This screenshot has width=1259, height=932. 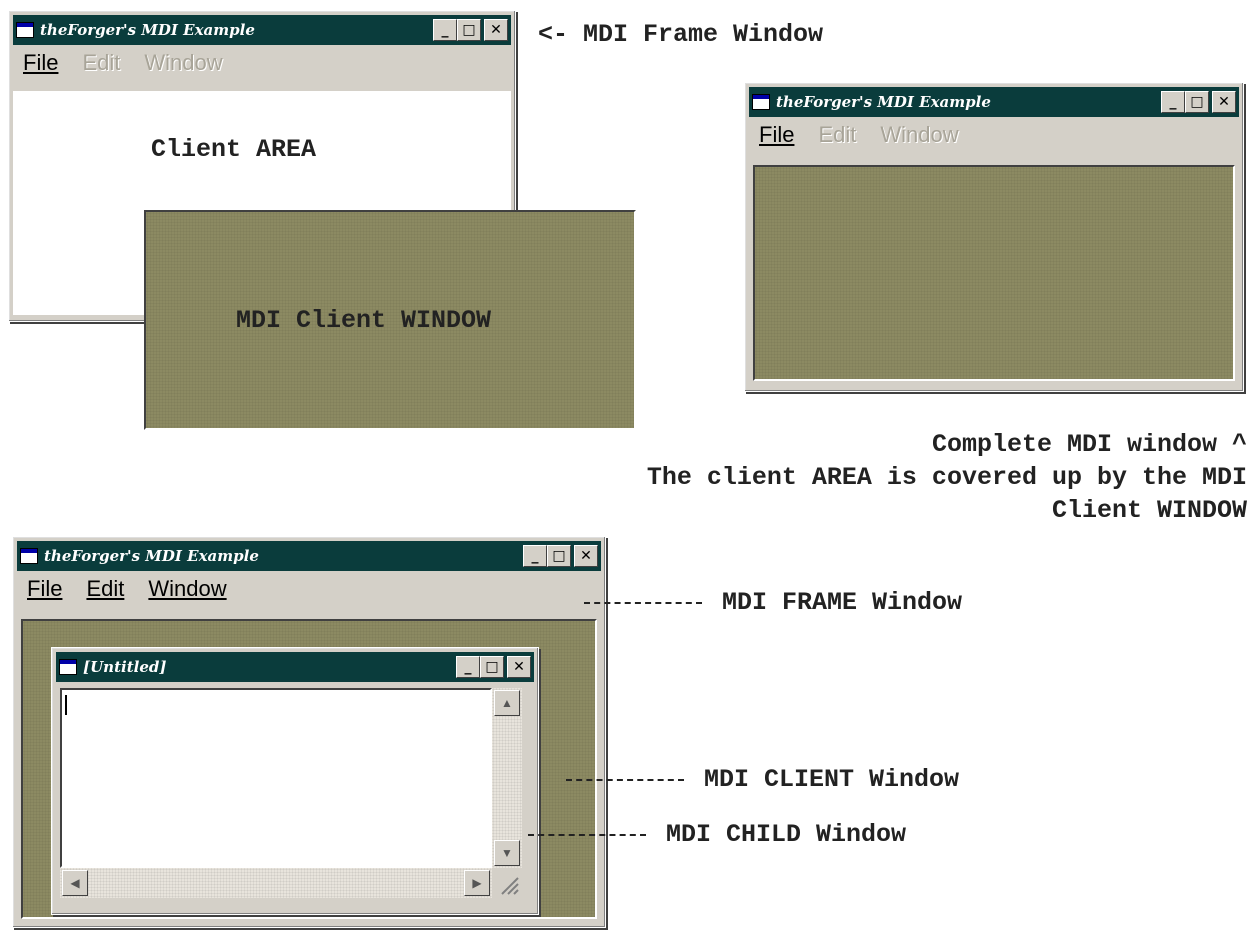 What do you see at coordinates (507, 703) in the screenshot?
I see `scroll-up-icon: ▲` at bounding box center [507, 703].